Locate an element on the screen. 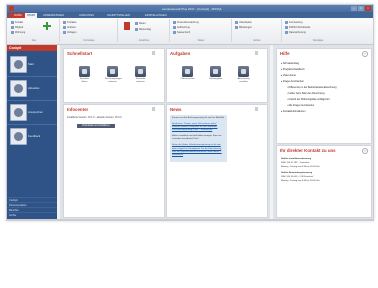 Image resolution: width=378 pixels, height=288 pixels. tile-label: Buchhungsungen erfassen is located at coordinates (114, 80).